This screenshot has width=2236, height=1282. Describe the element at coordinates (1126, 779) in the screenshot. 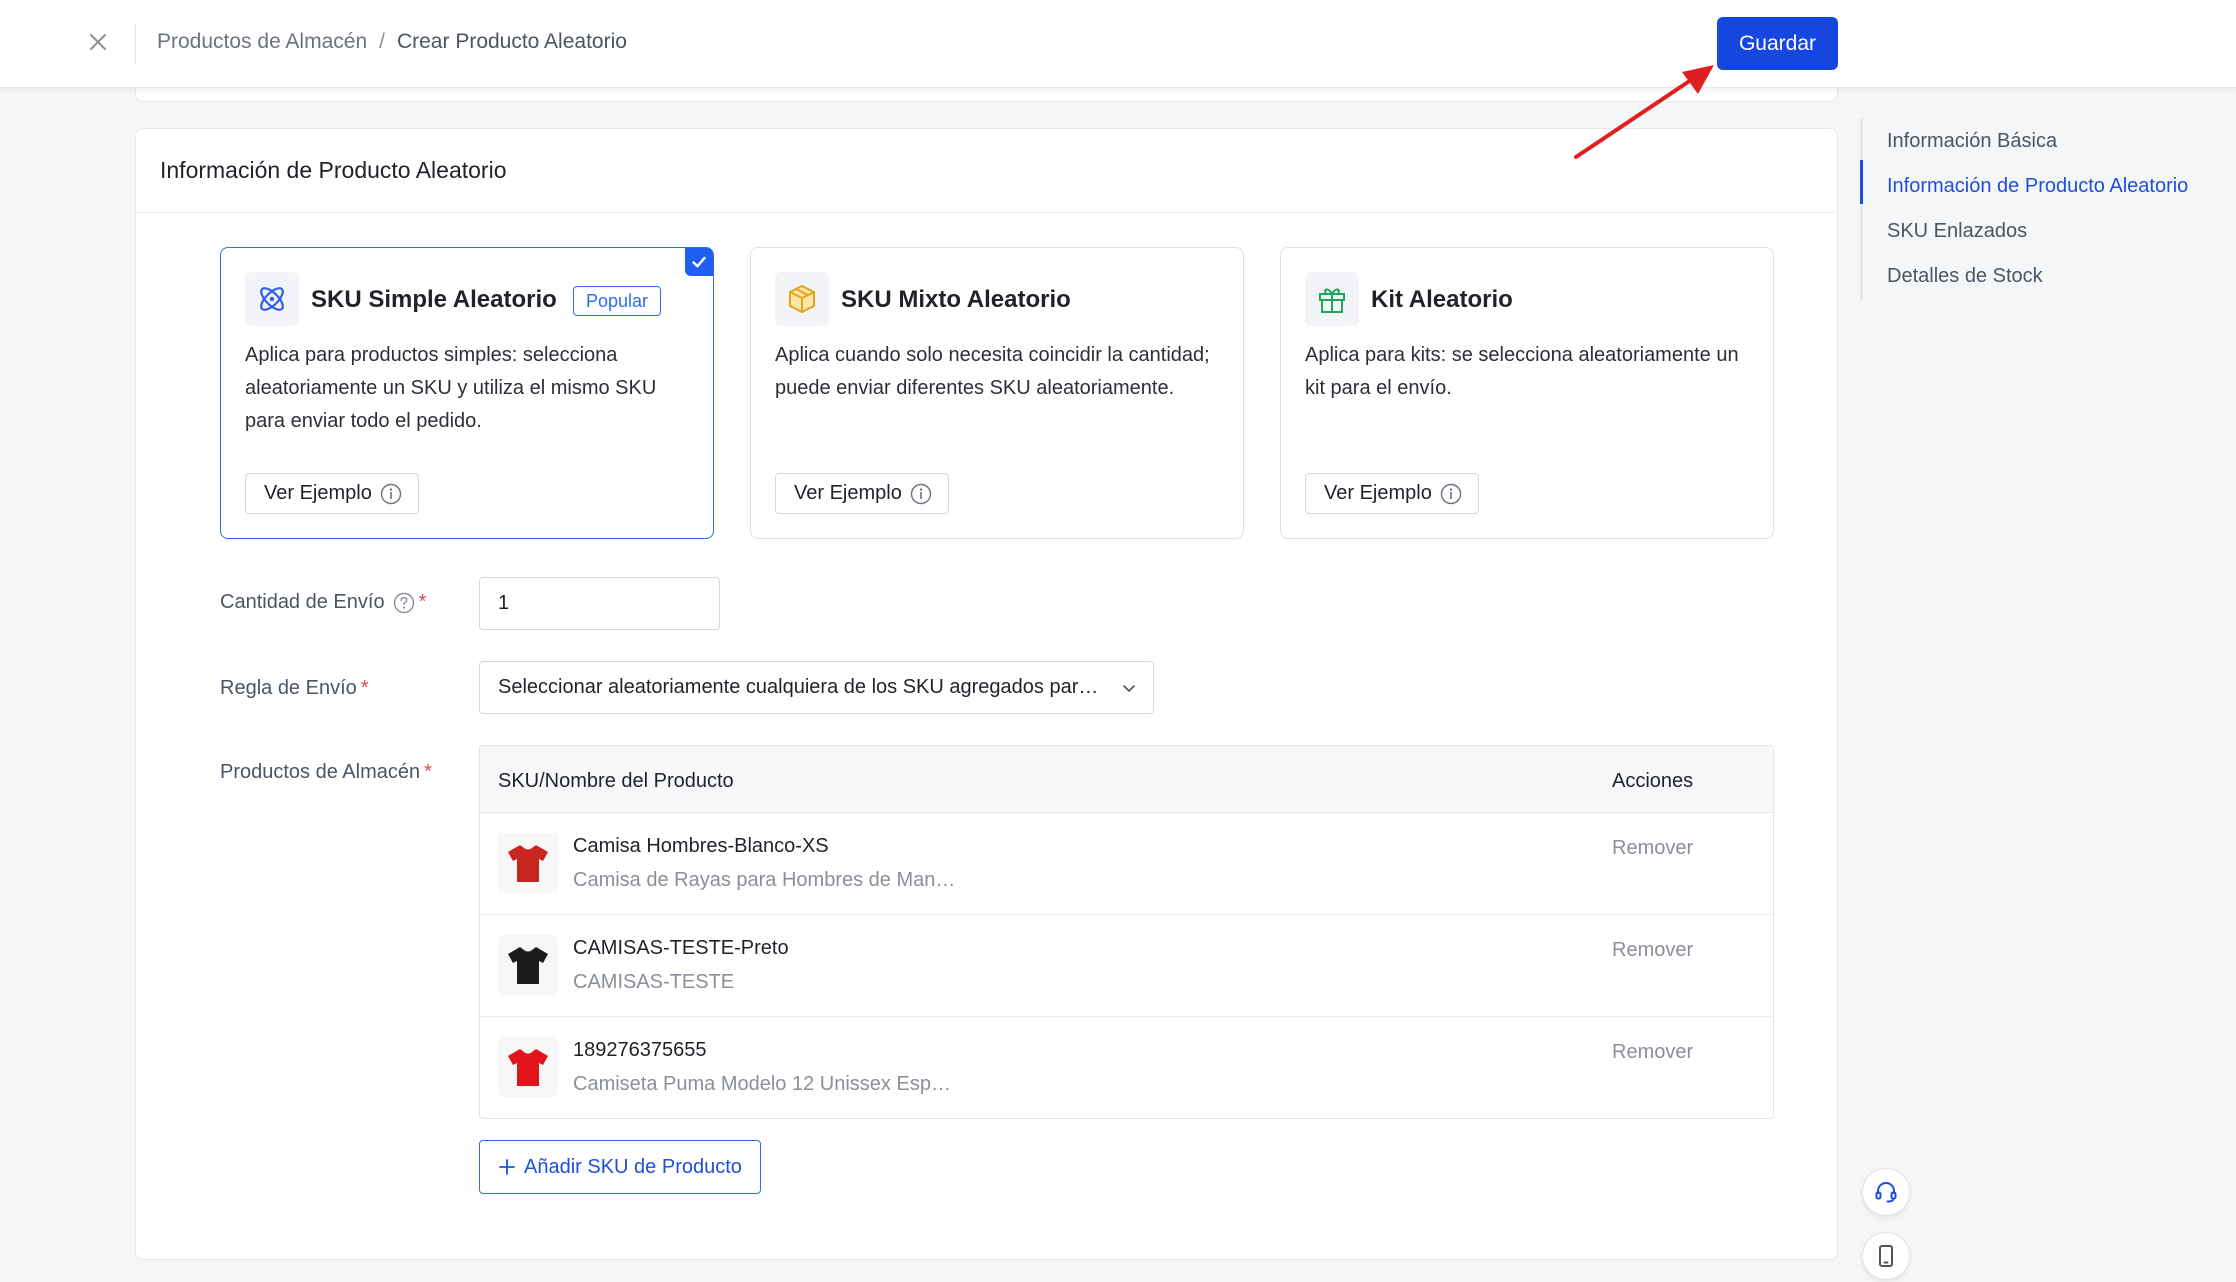

I see `table-header: SKU/Nombre del Producto Acciones` at that location.